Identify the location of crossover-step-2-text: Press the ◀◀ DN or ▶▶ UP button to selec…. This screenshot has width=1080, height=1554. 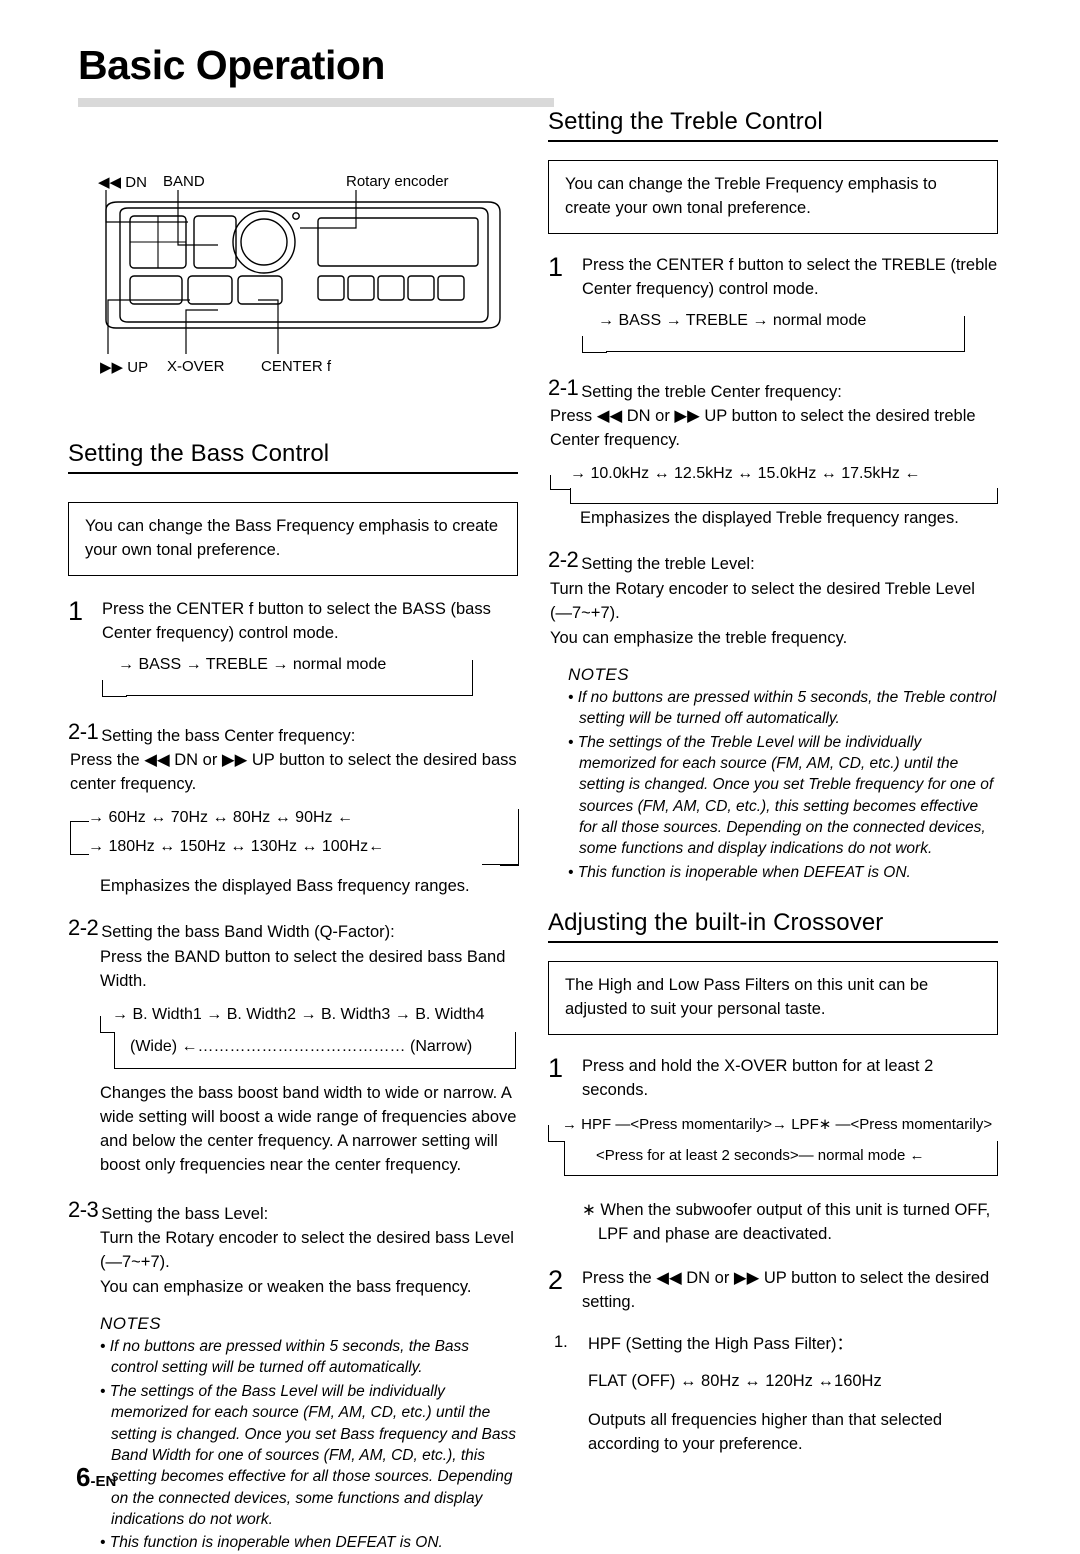
(786, 1289).